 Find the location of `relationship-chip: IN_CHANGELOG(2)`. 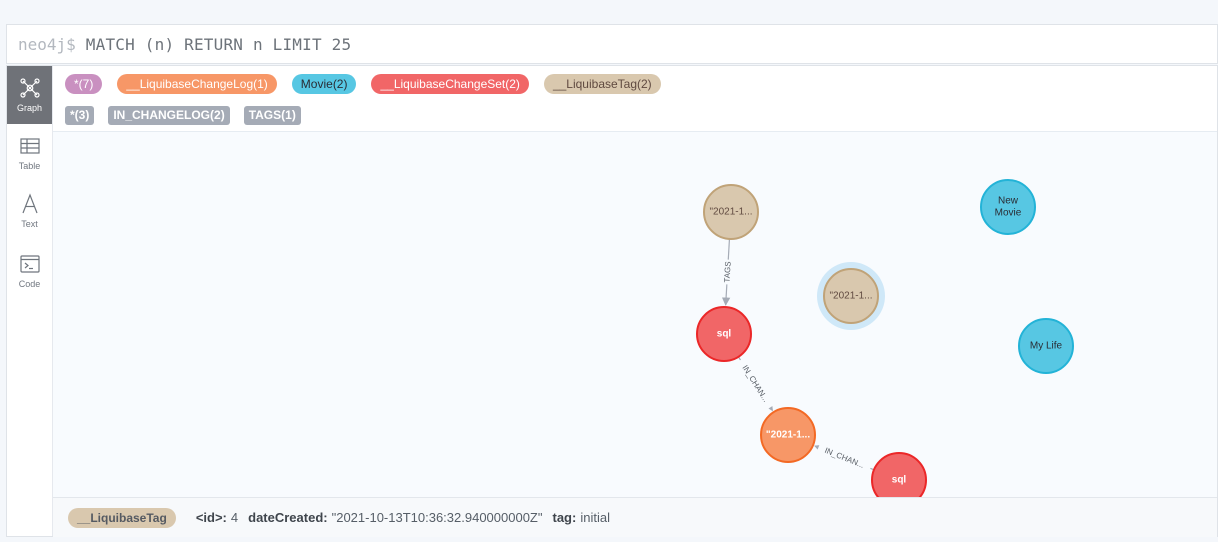

relationship-chip: IN_CHANGELOG(2) is located at coordinates (169, 115).